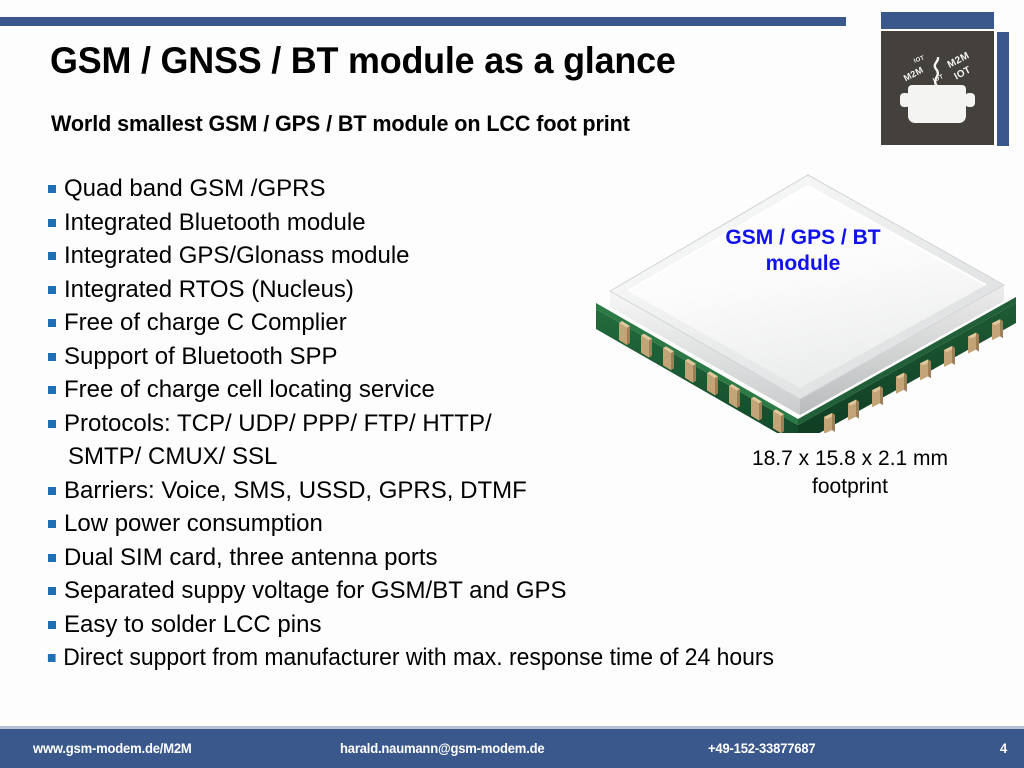  I want to click on m2m-iot-pot-logo: M2M IOT M2M IOT IOT, so click(937, 88).